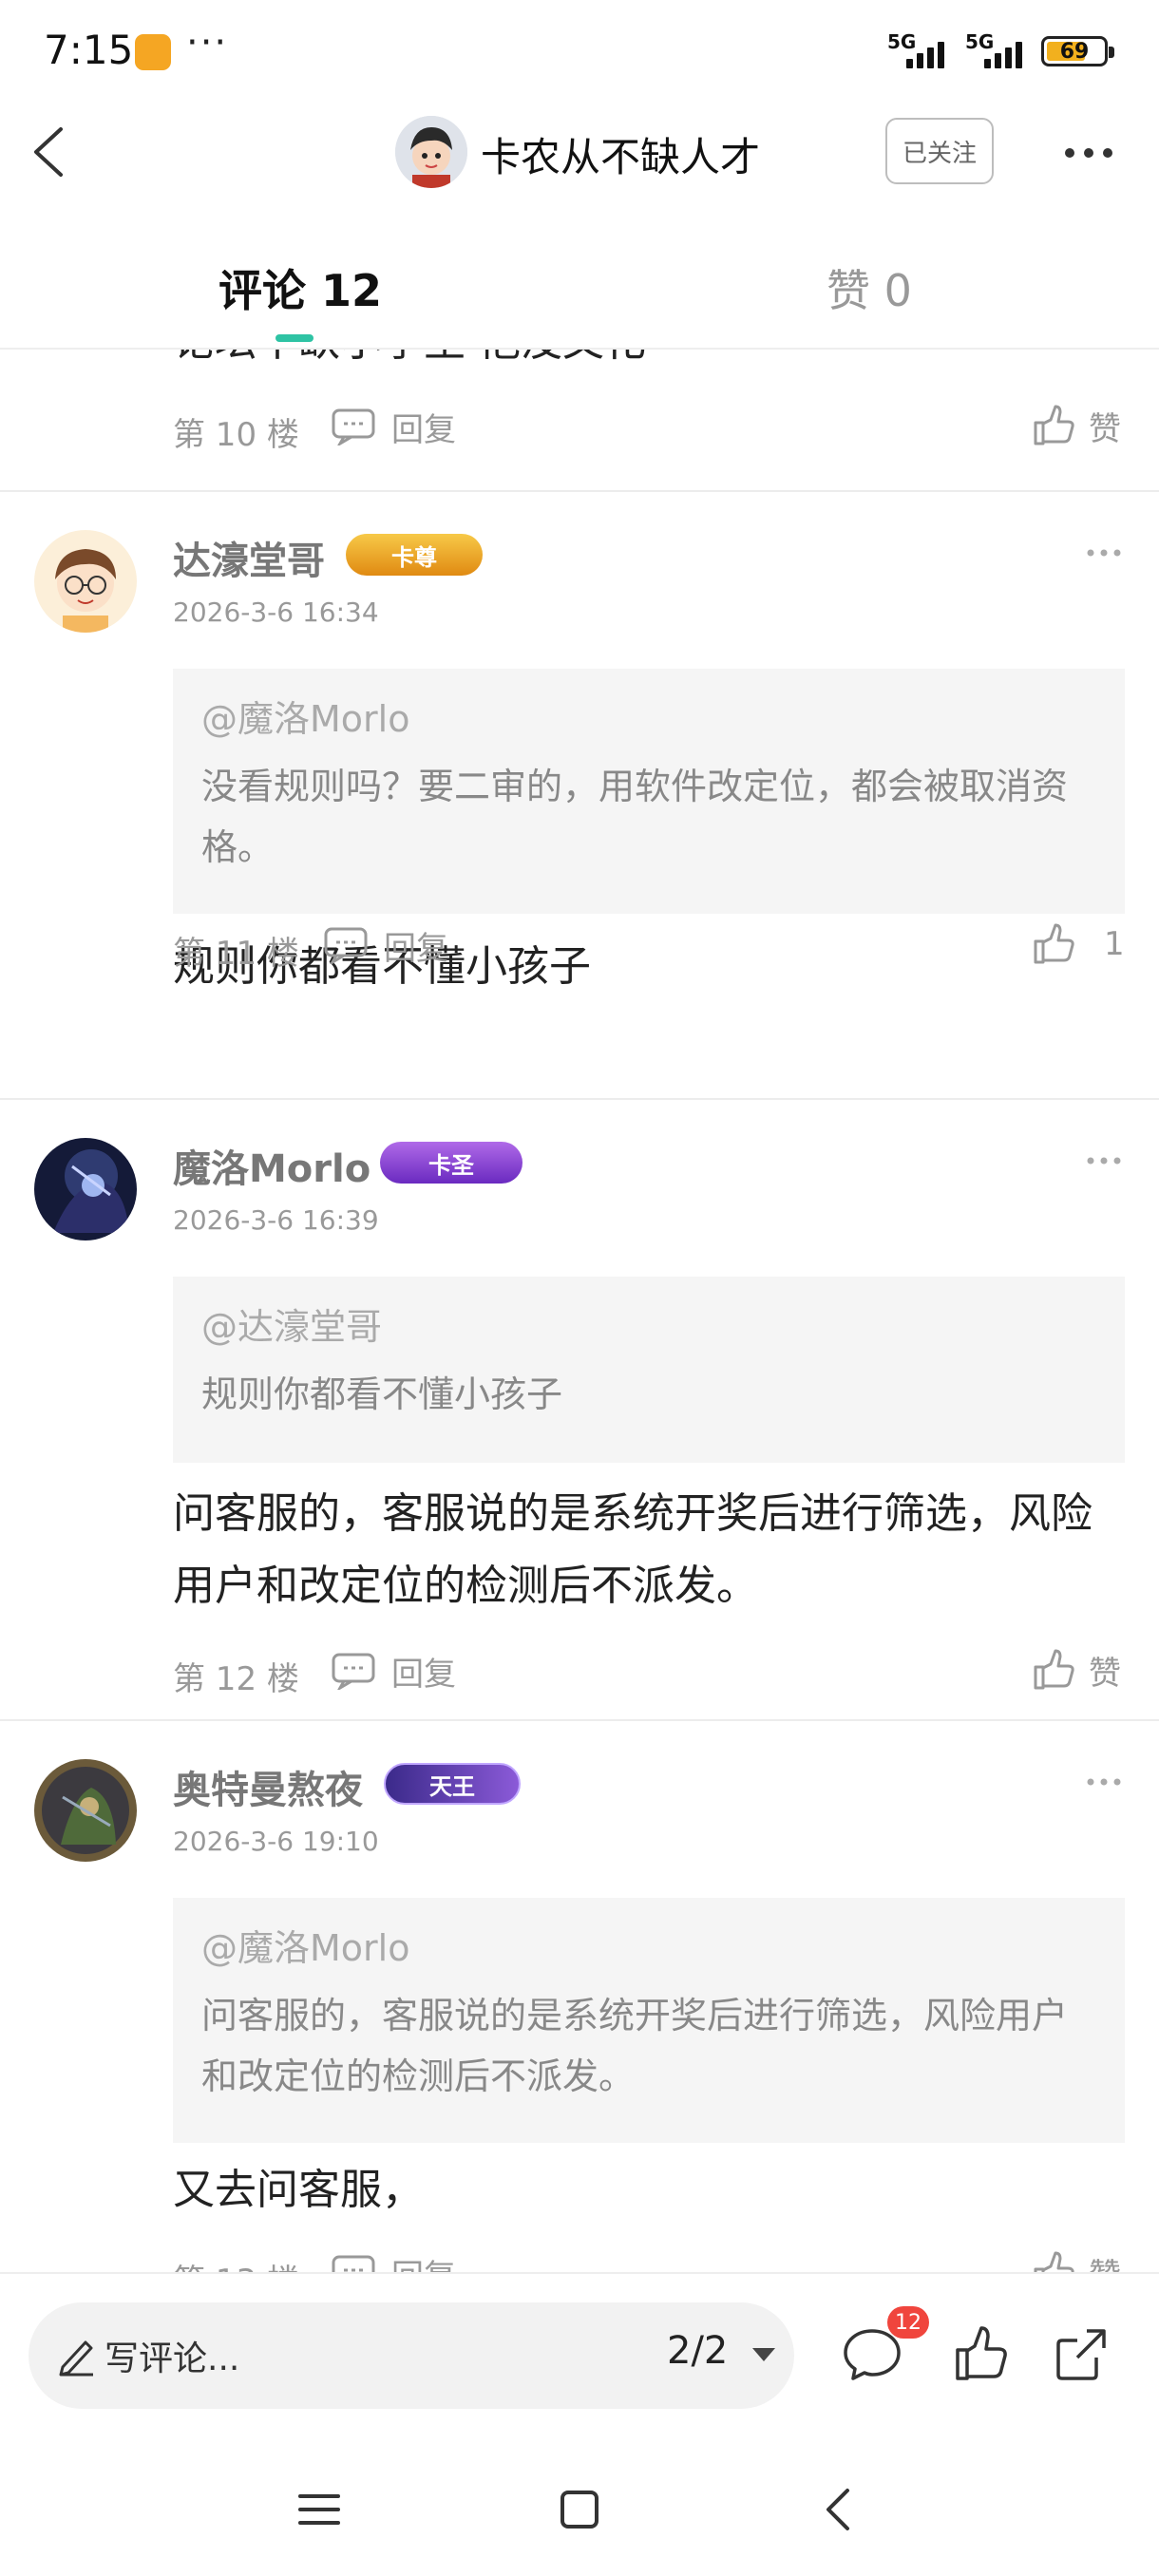 The width and height of the screenshot is (1159, 2576). Describe the element at coordinates (414, 555) in the screenshot. I see `level-badge: 卡尊` at that location.